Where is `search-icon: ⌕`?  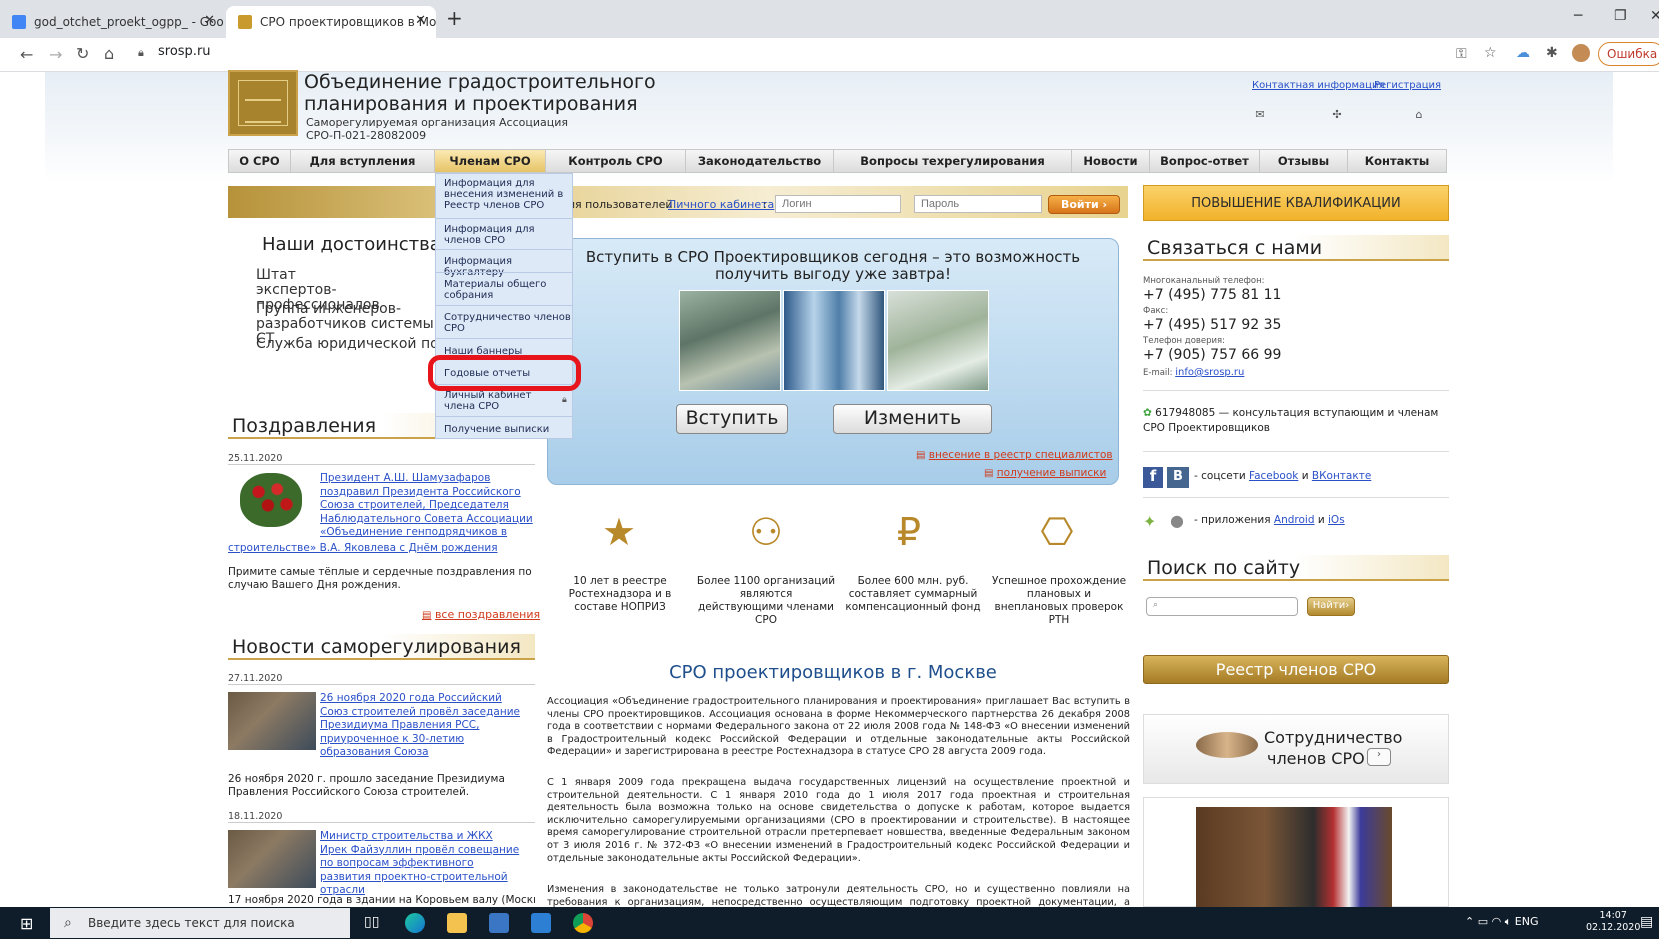 search-icon: ⌕ is located at coordinates (1156, 605).